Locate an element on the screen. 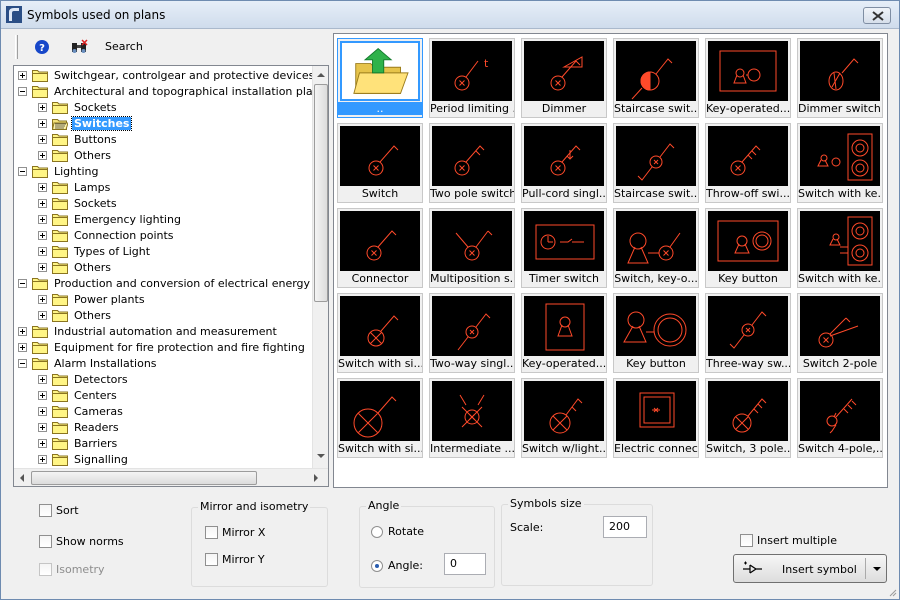 This screenshot has height=600, width=900. resize-grip-icon is located at coordinates (892, 592).